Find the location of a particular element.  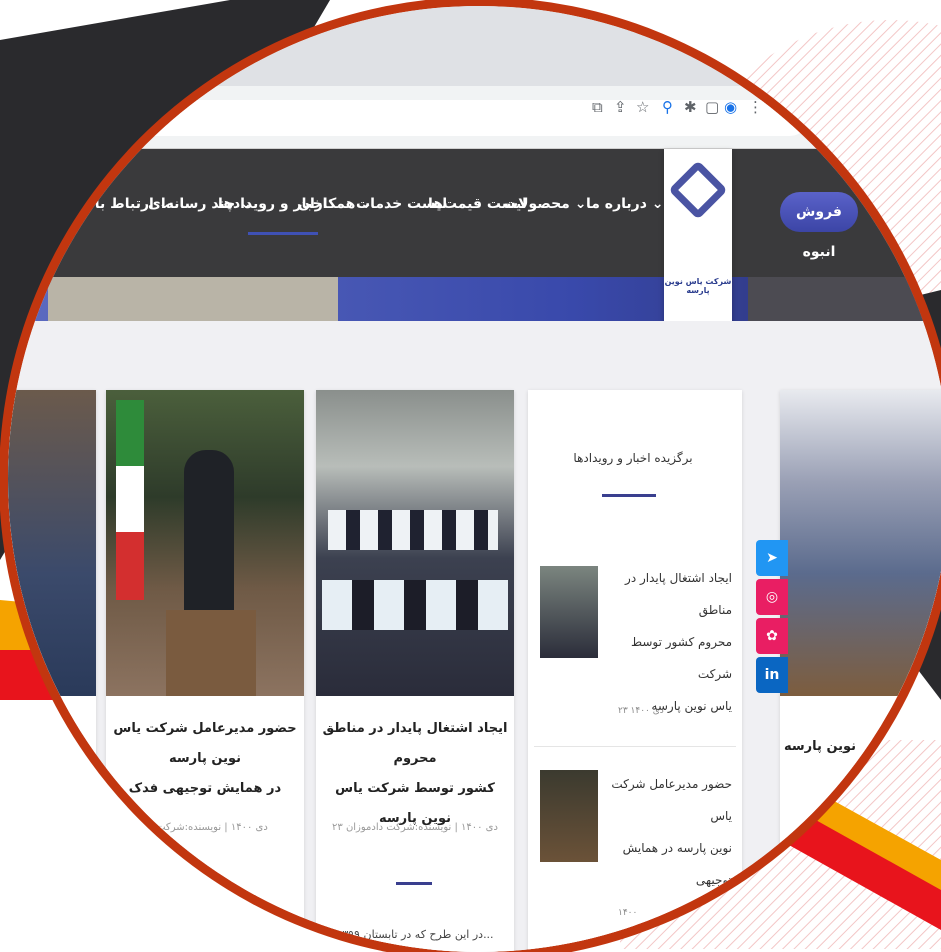

telegram-icon: ➤ is located at coordinates (772, 558).